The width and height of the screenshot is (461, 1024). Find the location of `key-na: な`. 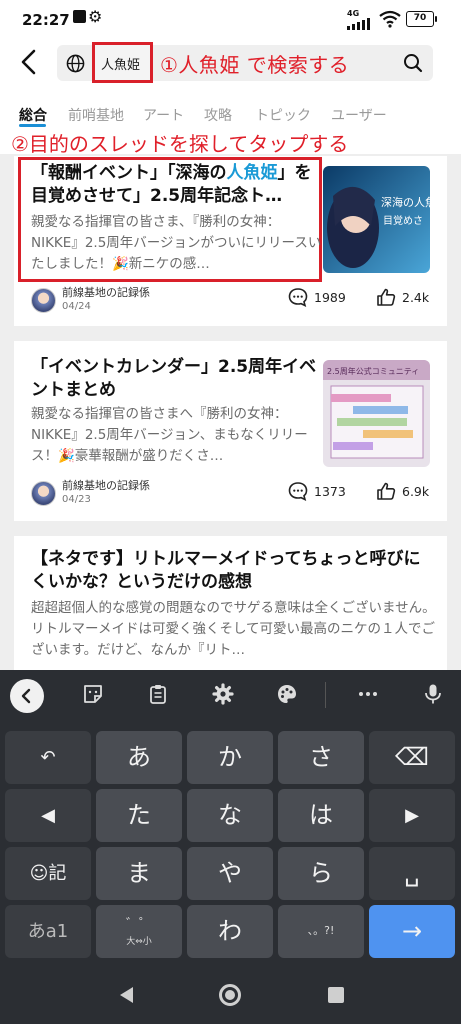

key-na: な is located at coordinates (230, 815).